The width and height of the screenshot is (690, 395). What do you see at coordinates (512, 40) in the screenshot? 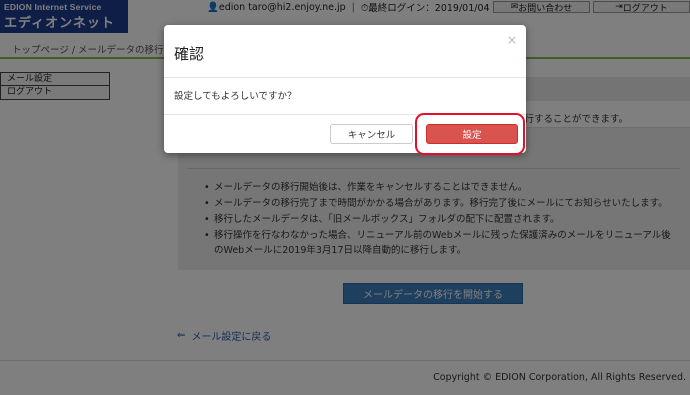
I see `close-icon: ×` at bounding box center [512, 40].